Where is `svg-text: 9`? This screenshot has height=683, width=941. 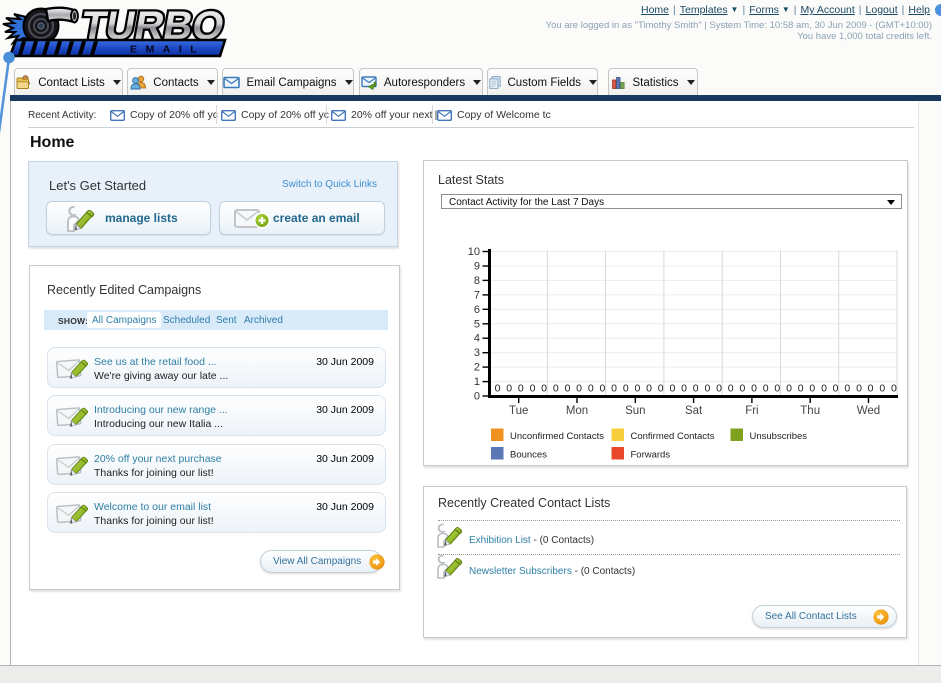 svg-text: 9 is located at coordinates (477, 267).